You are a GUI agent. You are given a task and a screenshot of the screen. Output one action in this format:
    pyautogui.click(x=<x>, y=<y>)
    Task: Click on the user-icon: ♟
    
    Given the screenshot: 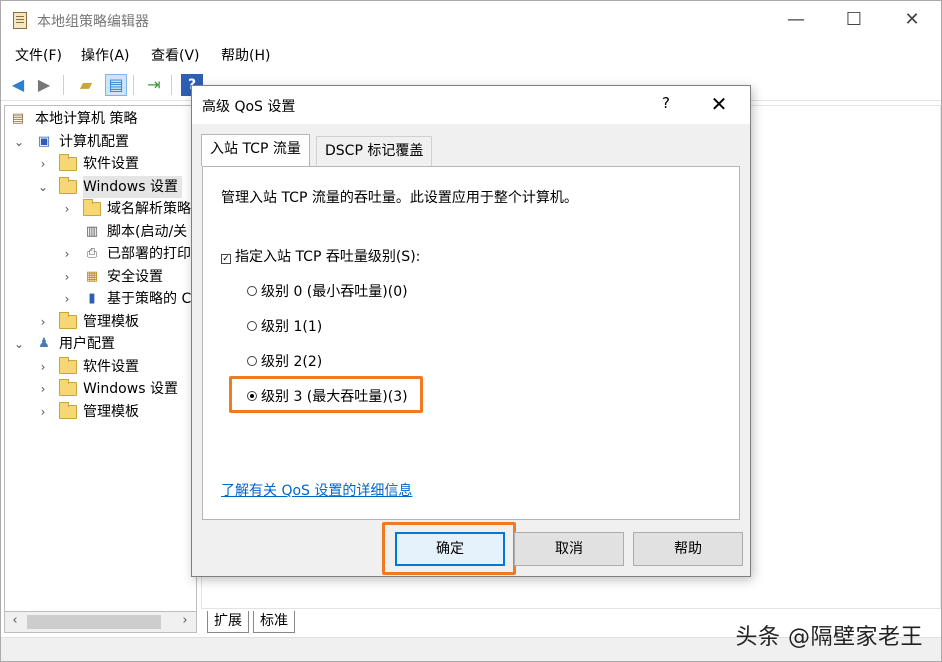 What is the action you would take?
    pyautogui.click(x=44, y=343)
    